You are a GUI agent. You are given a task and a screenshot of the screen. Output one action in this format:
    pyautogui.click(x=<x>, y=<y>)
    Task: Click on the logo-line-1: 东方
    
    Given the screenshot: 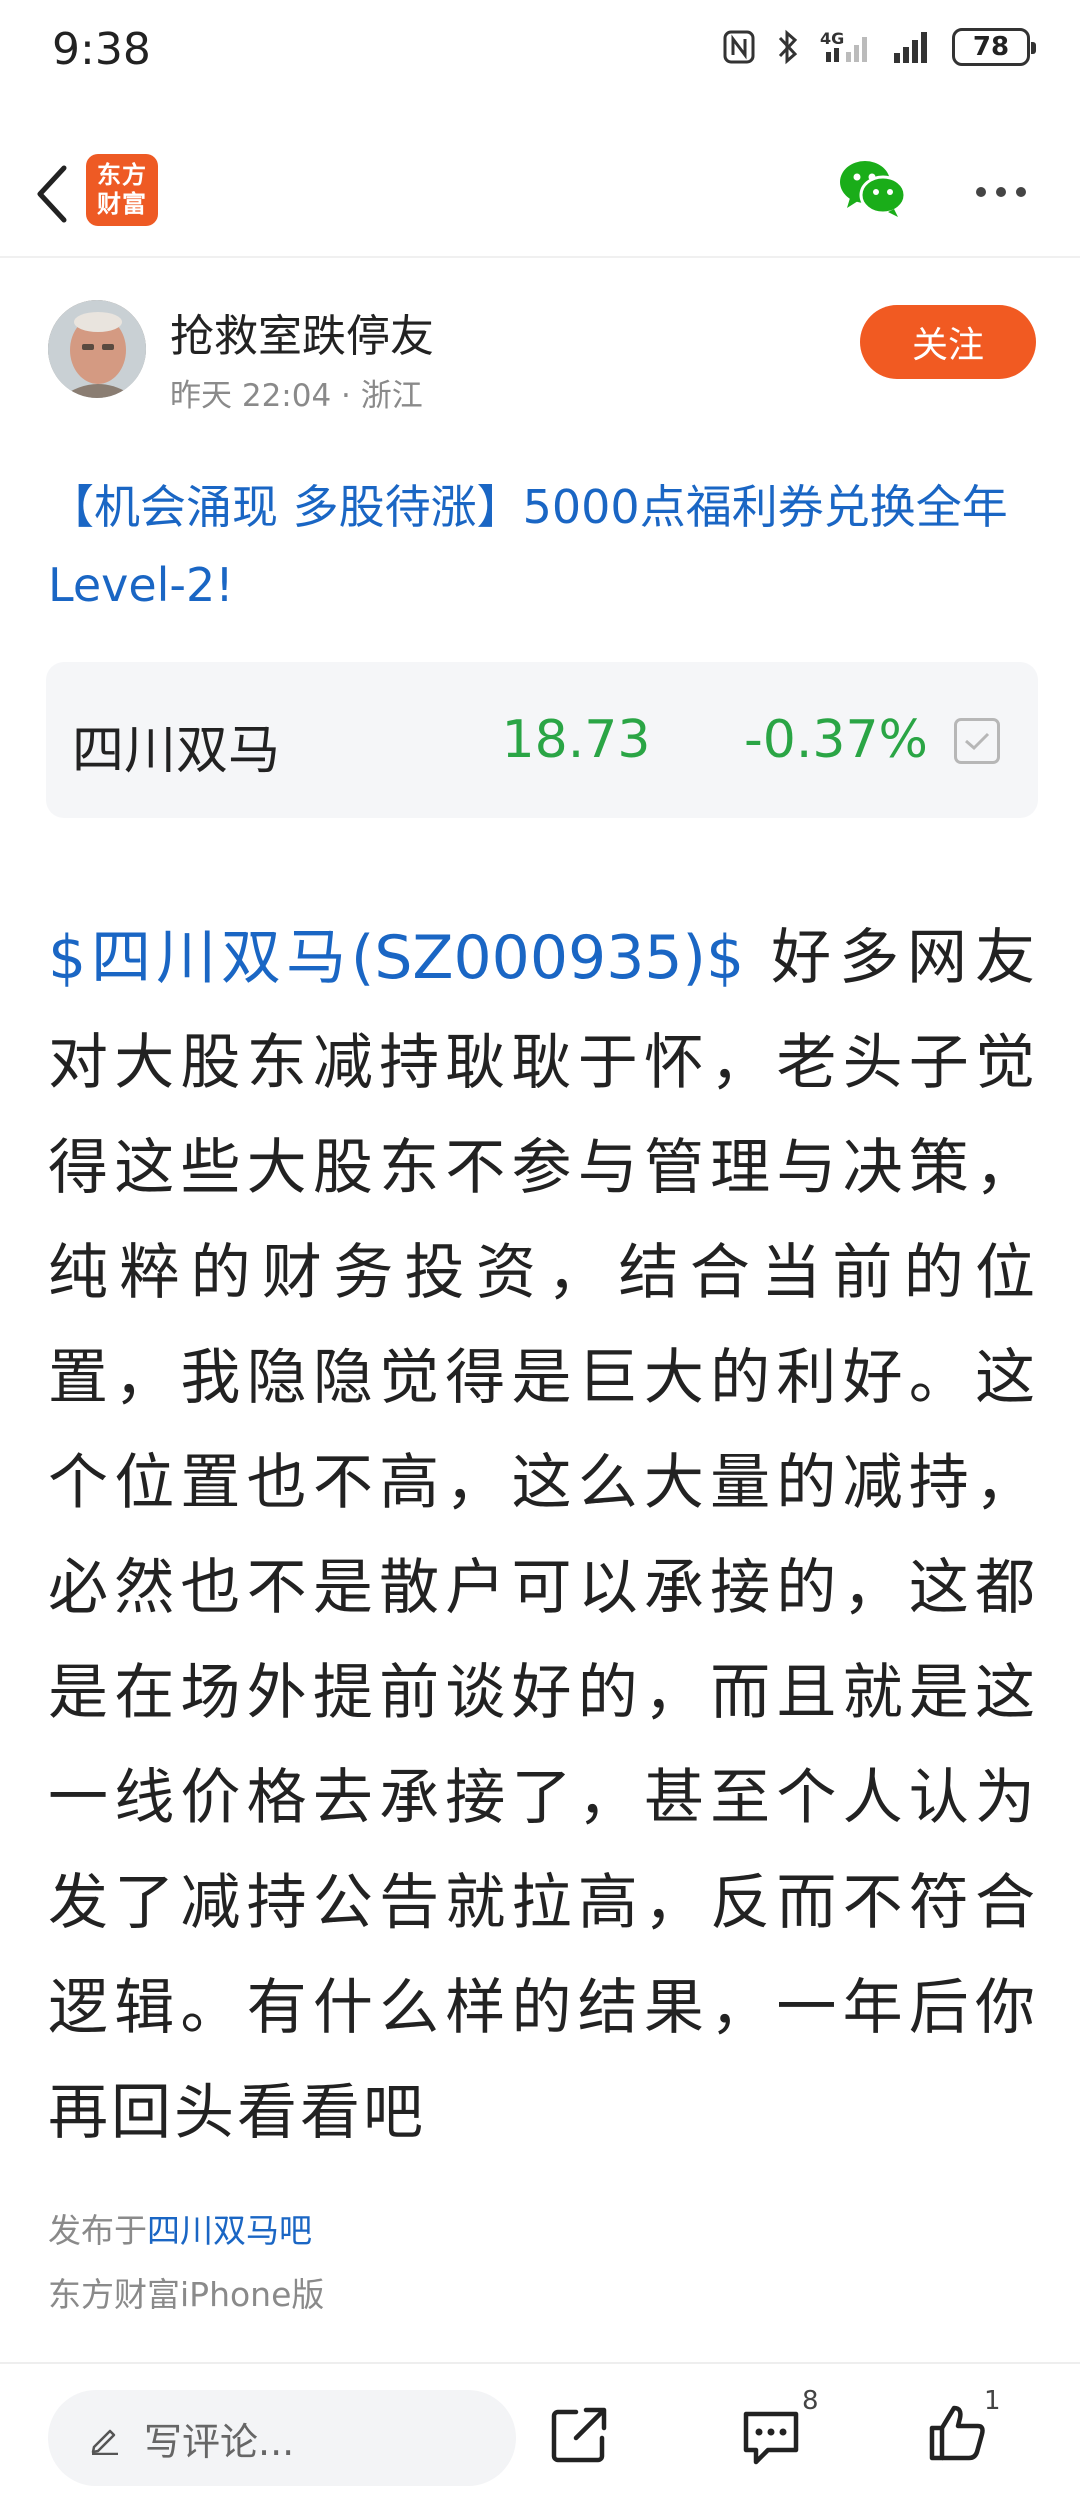 What is the action you would take?
    pyautogui.click(x=122, y=175)
    